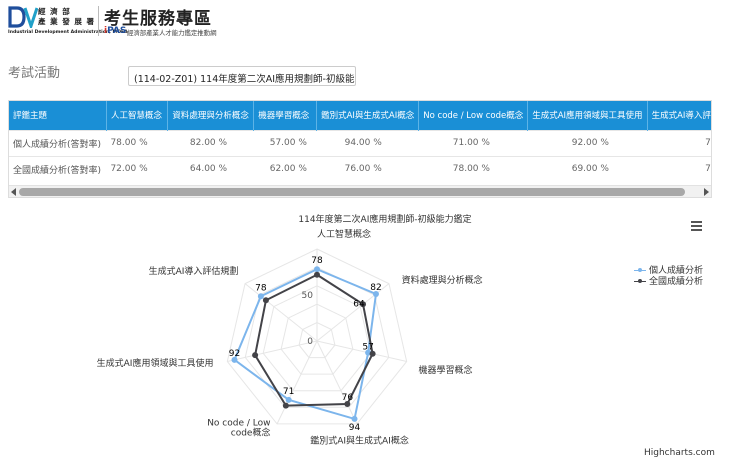 The height and width of the screenshot is (468, 740). What do you see at coordinates (679, 115) in the screenshot?
I see `table-header-cell: 生成式AI導入評估規劃` at bounding box center [679, 115].